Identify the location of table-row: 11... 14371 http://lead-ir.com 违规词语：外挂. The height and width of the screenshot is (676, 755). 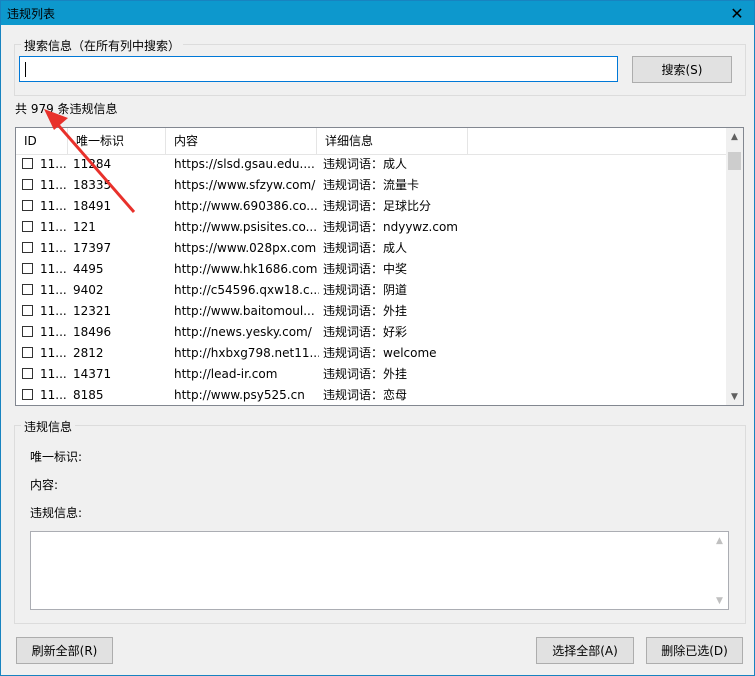
(372, 374).